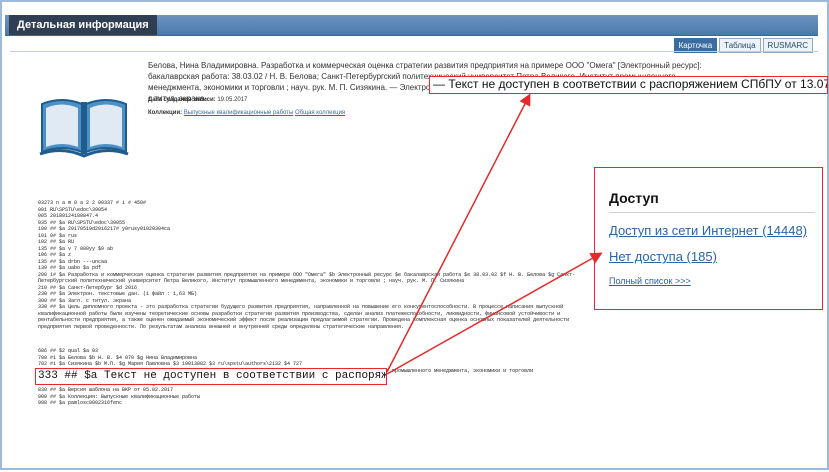 Image resolution: width=829 pixels, height=472 pixels. I want to click on arrow-to-top-callout, so click(458, 233).